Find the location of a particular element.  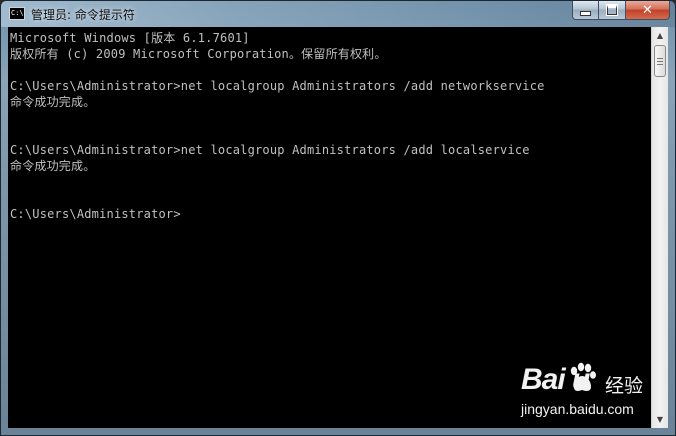

minimize-icon is located at coordinates (585, 13).